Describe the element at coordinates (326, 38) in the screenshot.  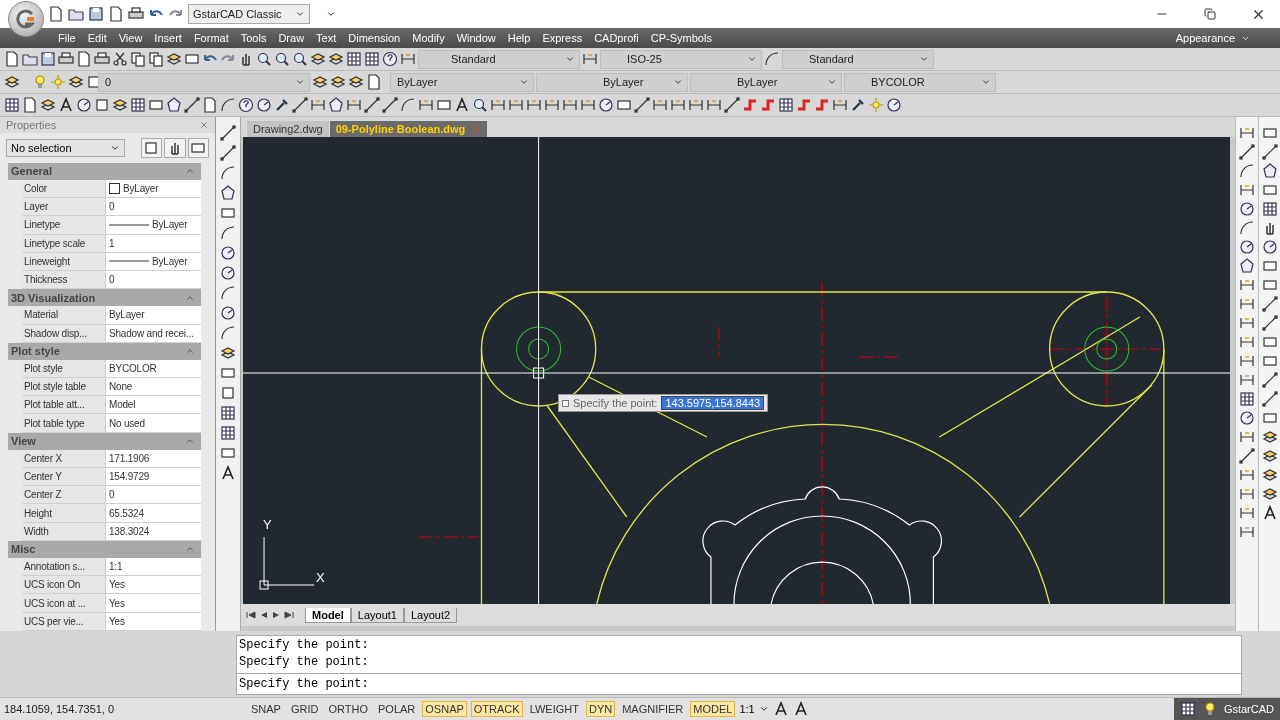
I see `menu-item: Text` at that location.